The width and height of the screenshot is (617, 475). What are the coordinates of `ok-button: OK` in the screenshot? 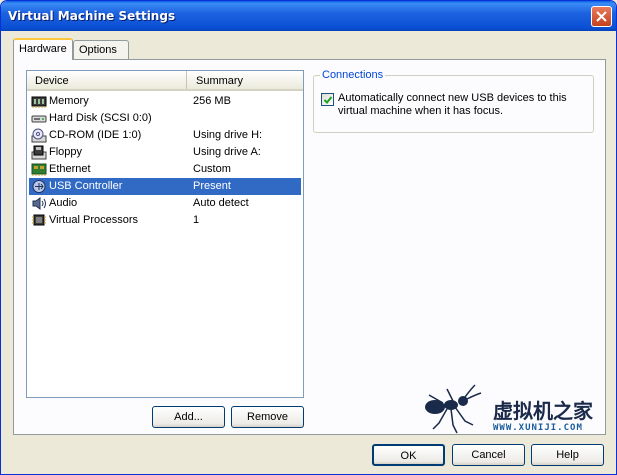 It's located at (408, 455).